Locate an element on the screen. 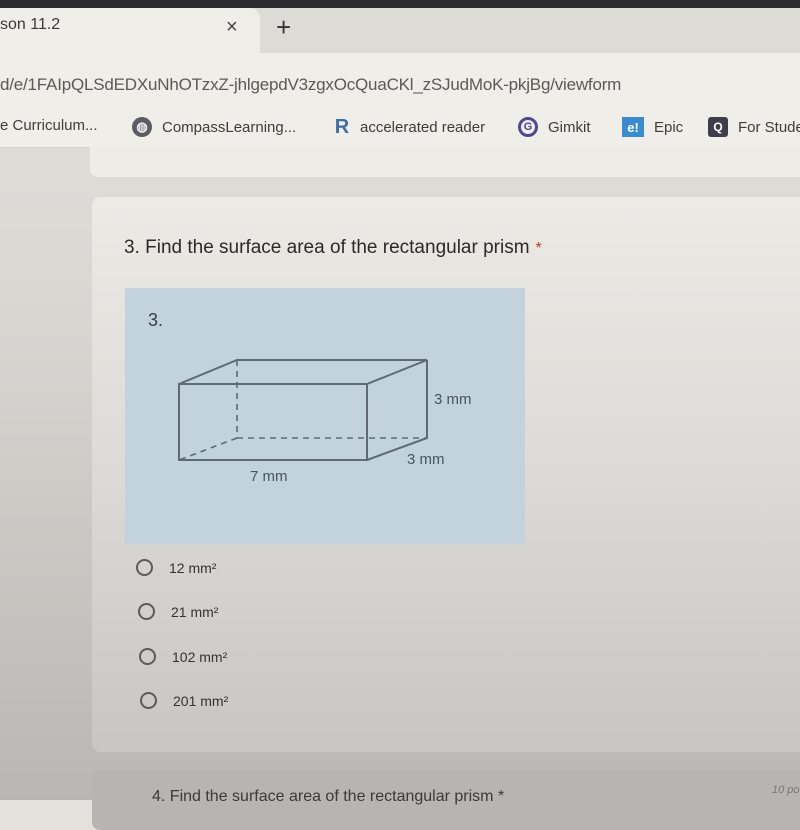 The width and height of the screenshot is (800, 830). globe-icon: ◍ is located at coordinates (142, 127).